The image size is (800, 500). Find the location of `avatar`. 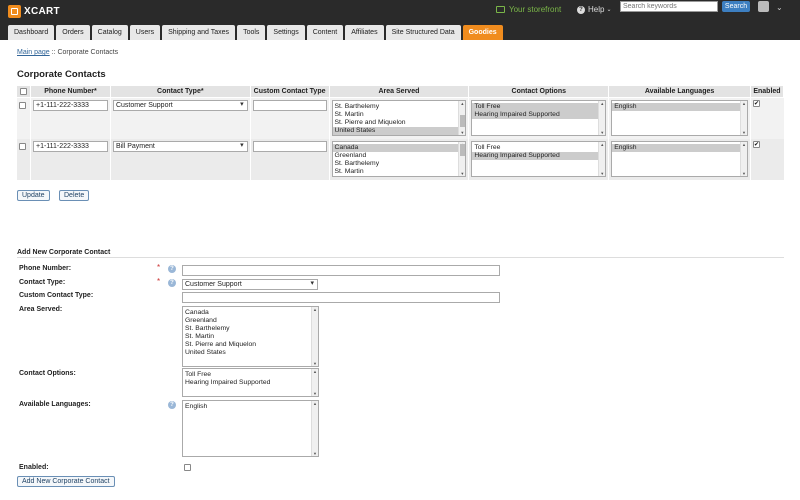

avatar is located at coordinates (763, 6).